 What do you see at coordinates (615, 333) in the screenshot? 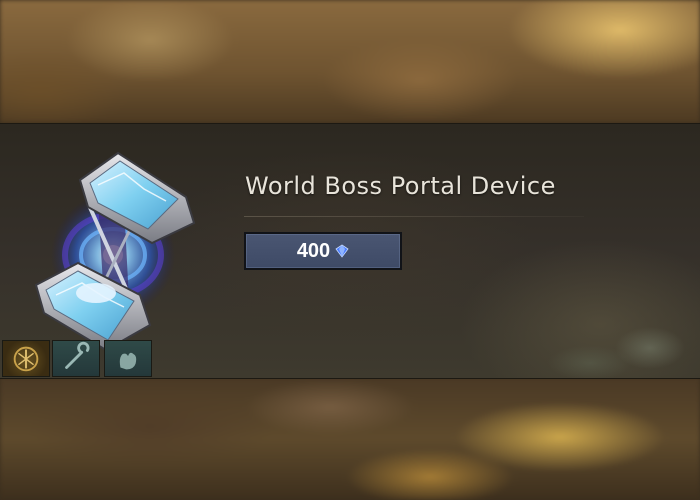
I see `panel-foliage-decoration` at bounding box center [615, 333].